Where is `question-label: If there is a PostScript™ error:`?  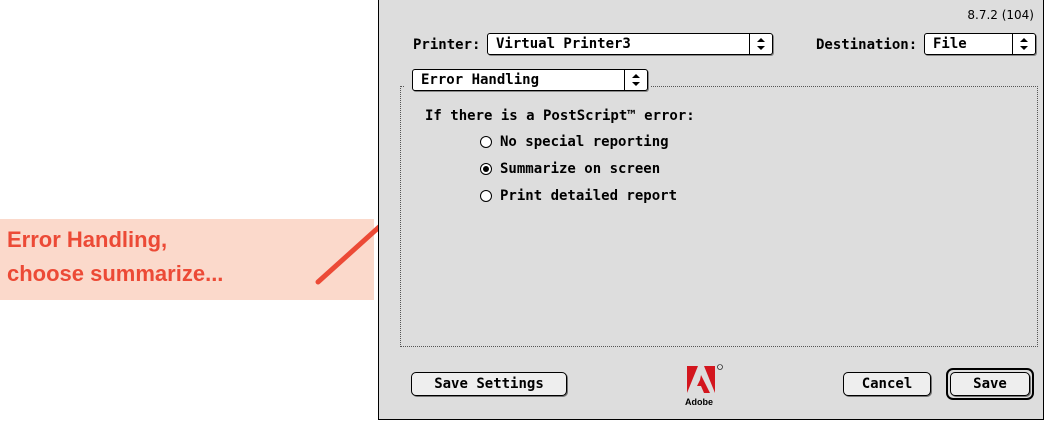 question-label: If there is a PostScript™ error: is located at coordinates (560, 116).